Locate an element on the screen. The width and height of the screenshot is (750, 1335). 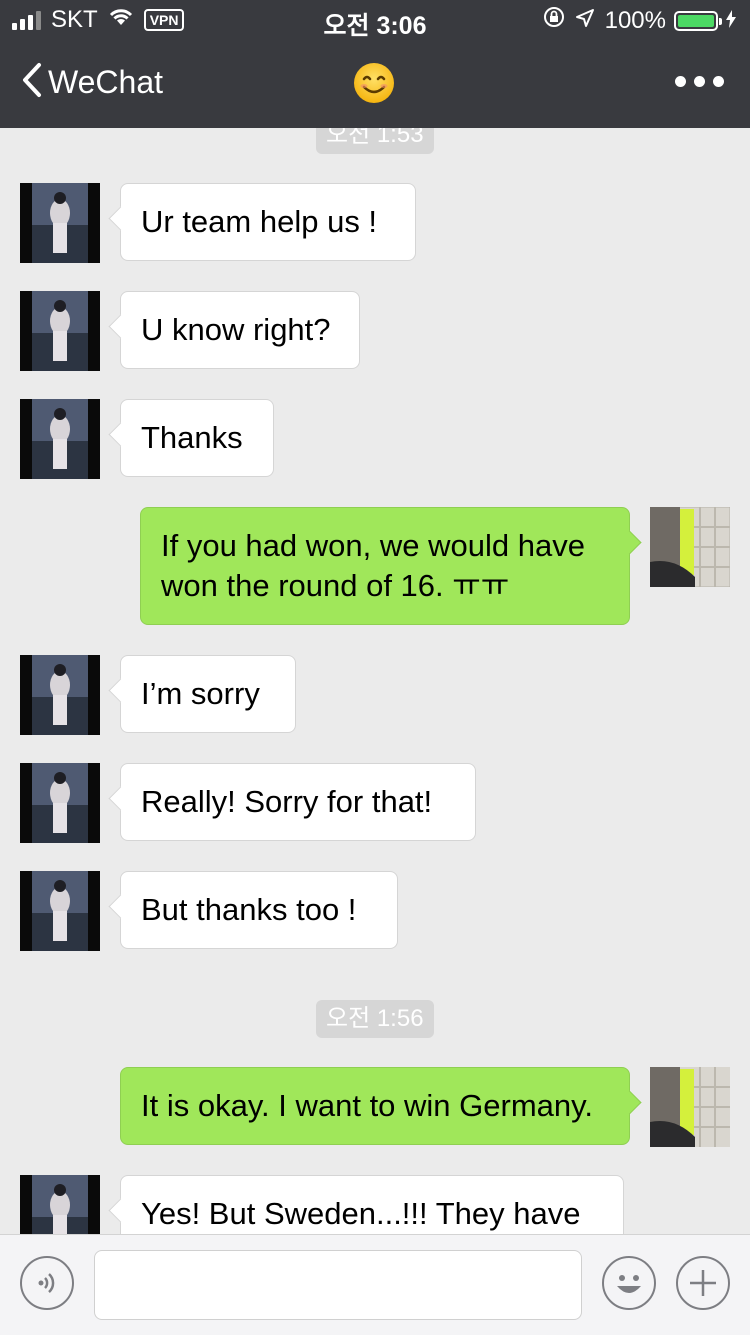
battery-icon is located at coordinates (698, 20).